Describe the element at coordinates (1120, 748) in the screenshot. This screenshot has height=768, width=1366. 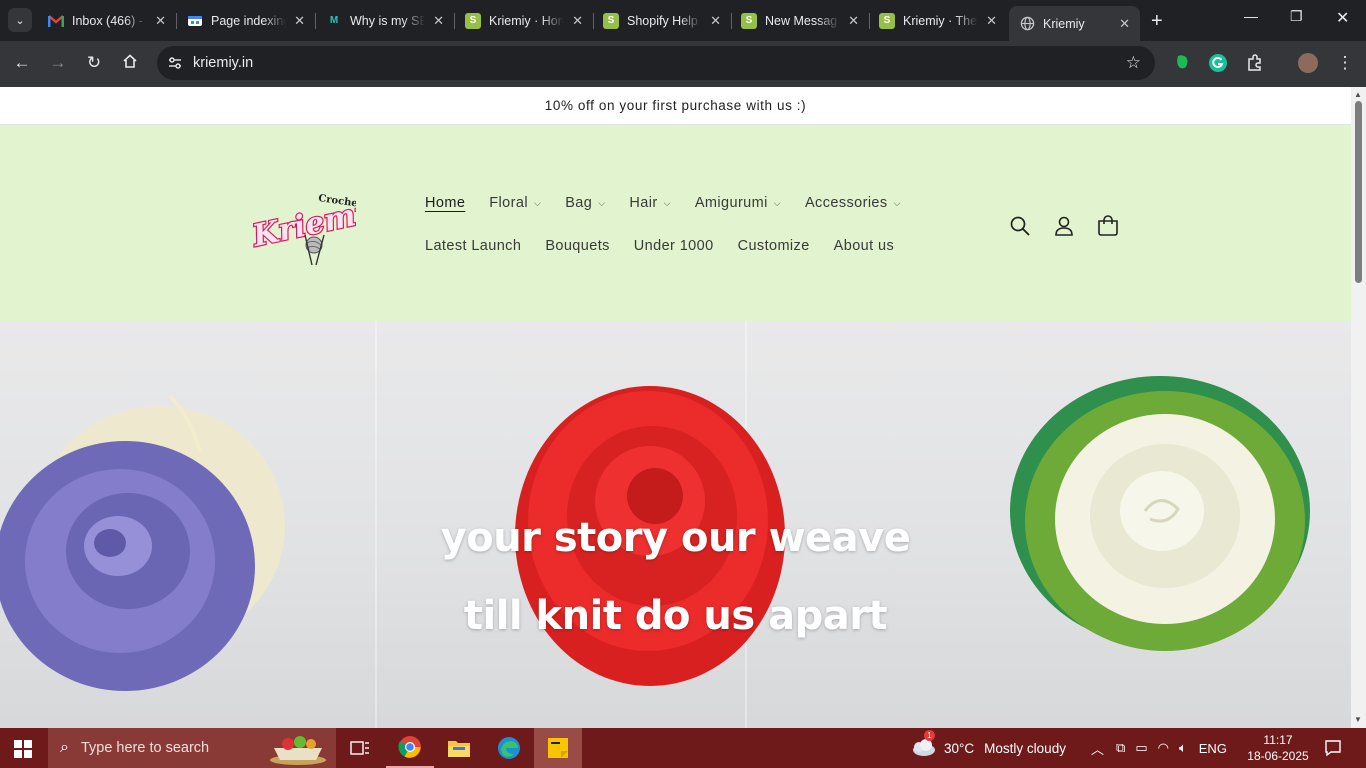
I see `meet-now-icon: ⧉` at that location.